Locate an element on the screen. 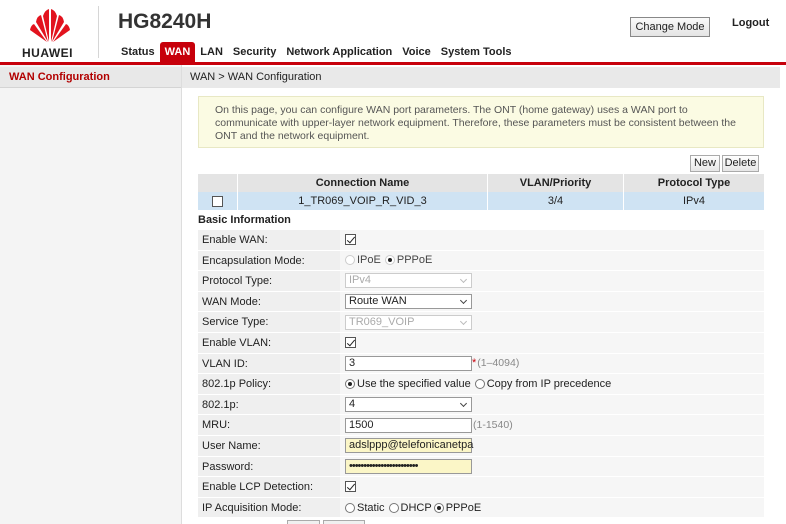  form-row-username: User Name: adslppp@telefonicanetpa is located at coordinates (481, 446).